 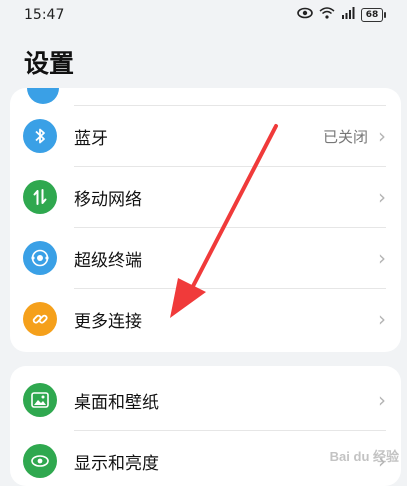 What do you see at coordinates (327, 15) in the screenshot?
I see `wifi-icon` at bounding box center [327, 15].